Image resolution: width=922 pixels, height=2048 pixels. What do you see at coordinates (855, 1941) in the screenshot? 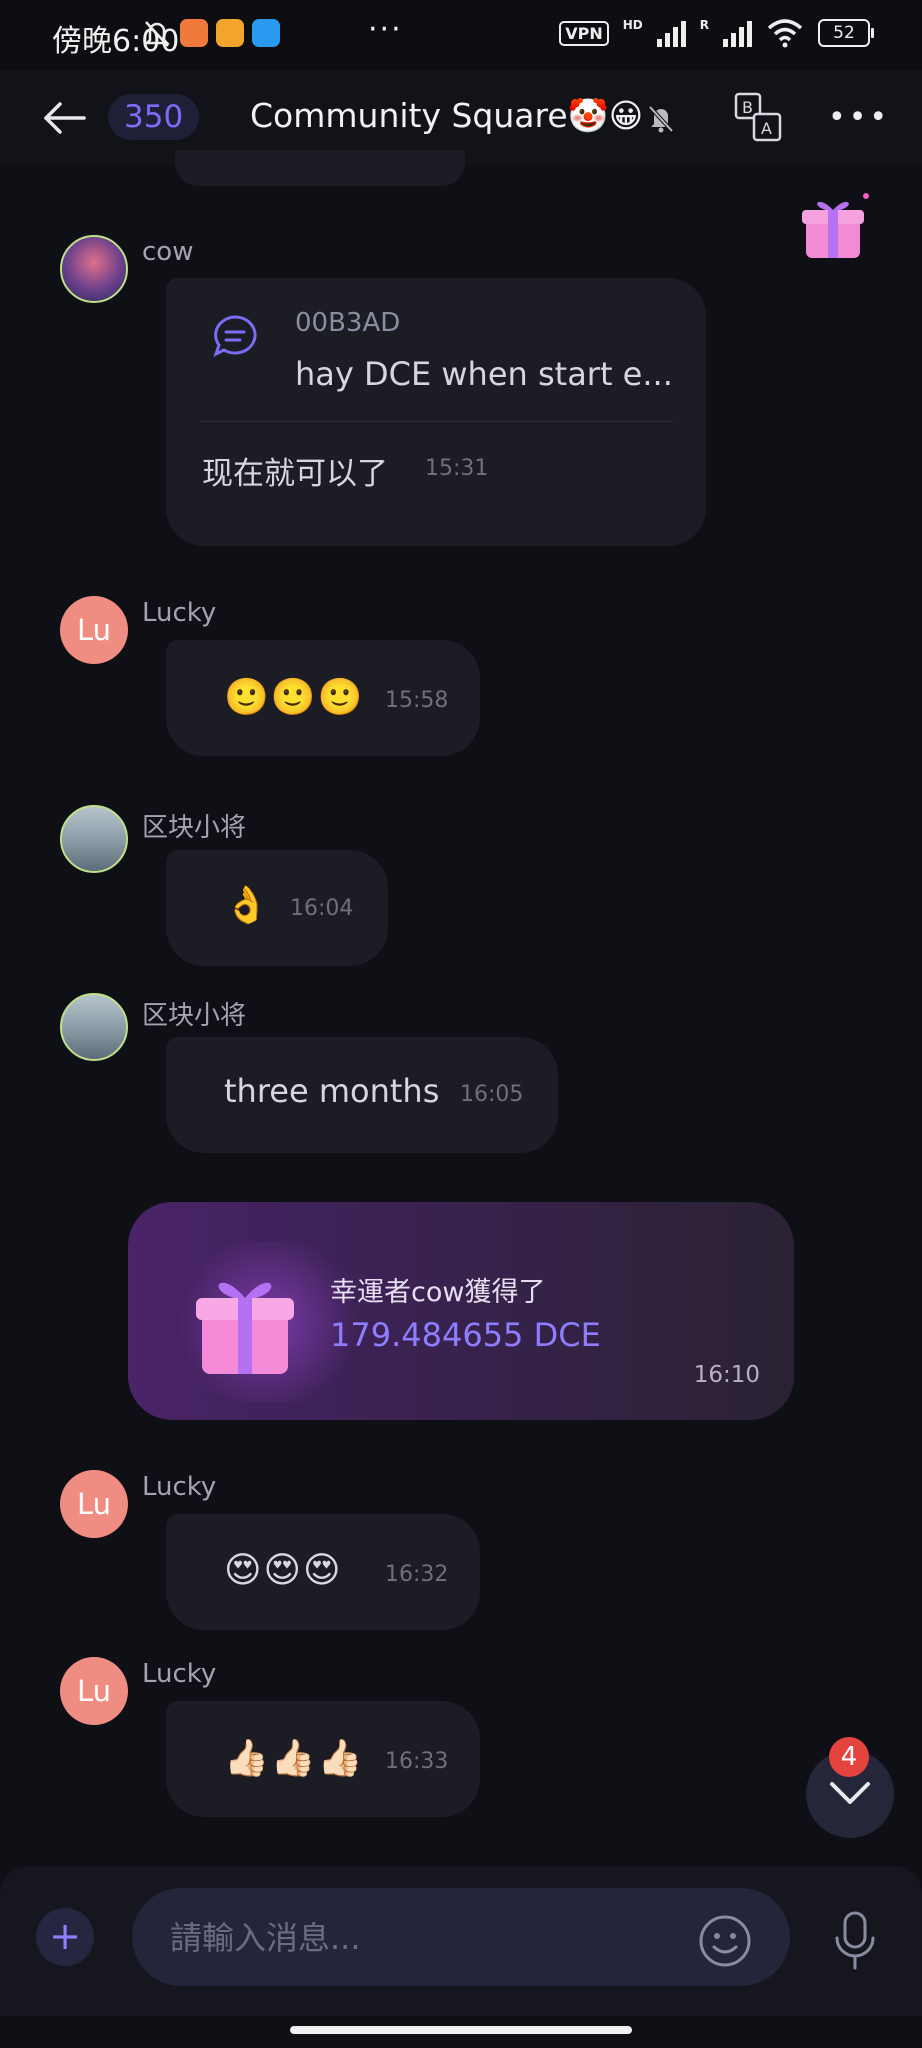
I see `microphone-icon` at bounding box center [855, 1941].